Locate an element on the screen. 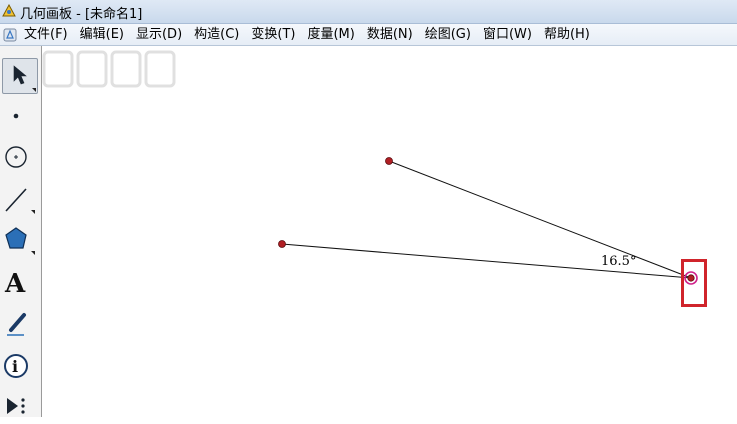  angle-measure-label: 16.5° is located at coordinates (618, 261).